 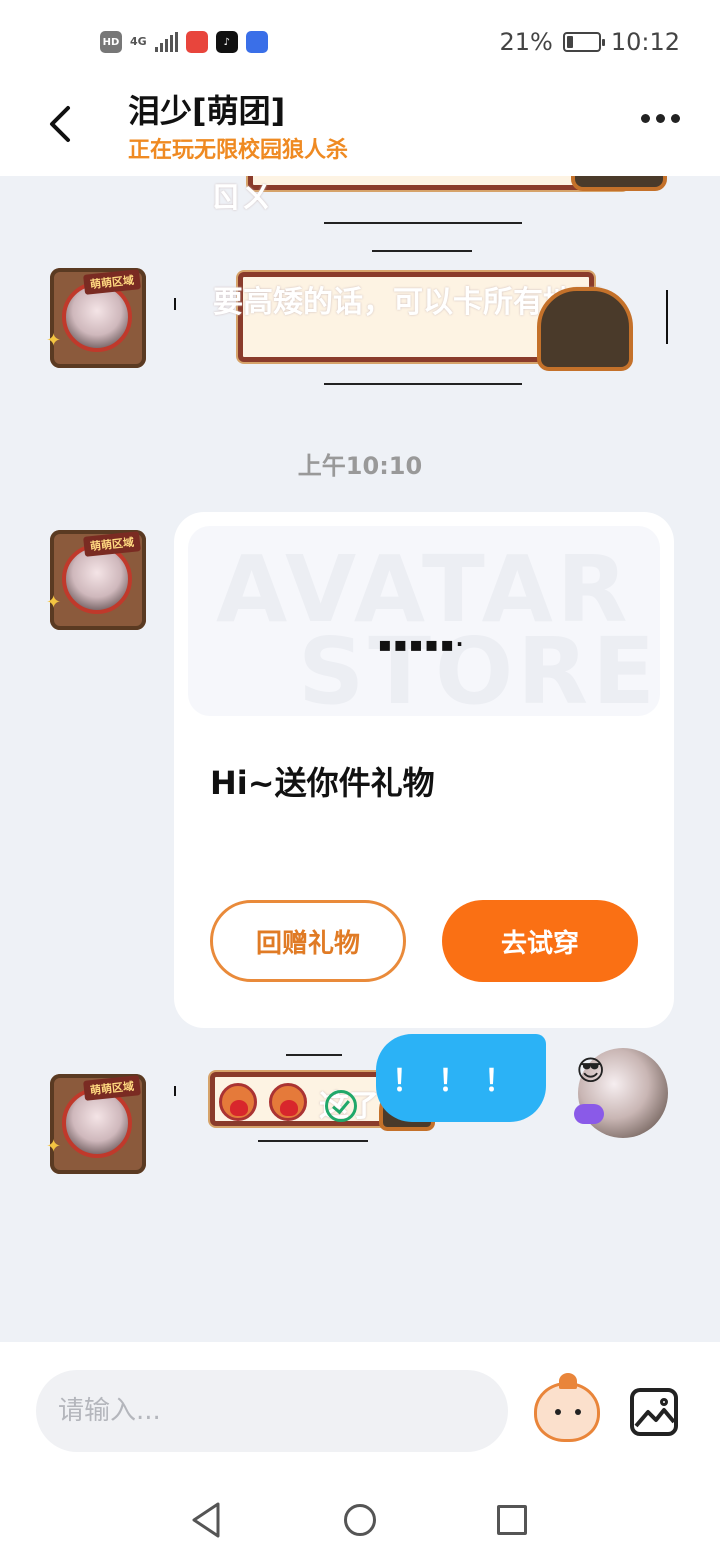 I want to click on status-right: 21% 10:12, so click(x=589, y=42).